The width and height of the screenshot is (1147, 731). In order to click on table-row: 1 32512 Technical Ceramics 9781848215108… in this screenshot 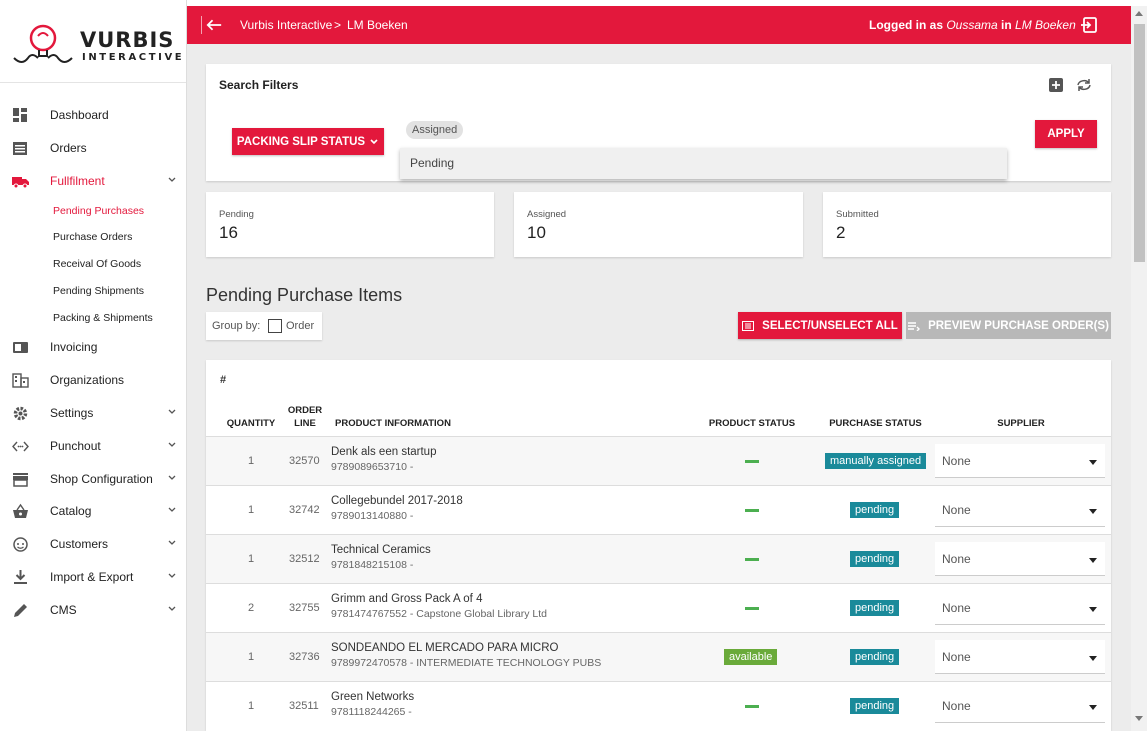, I will do `click(658, 558)`.